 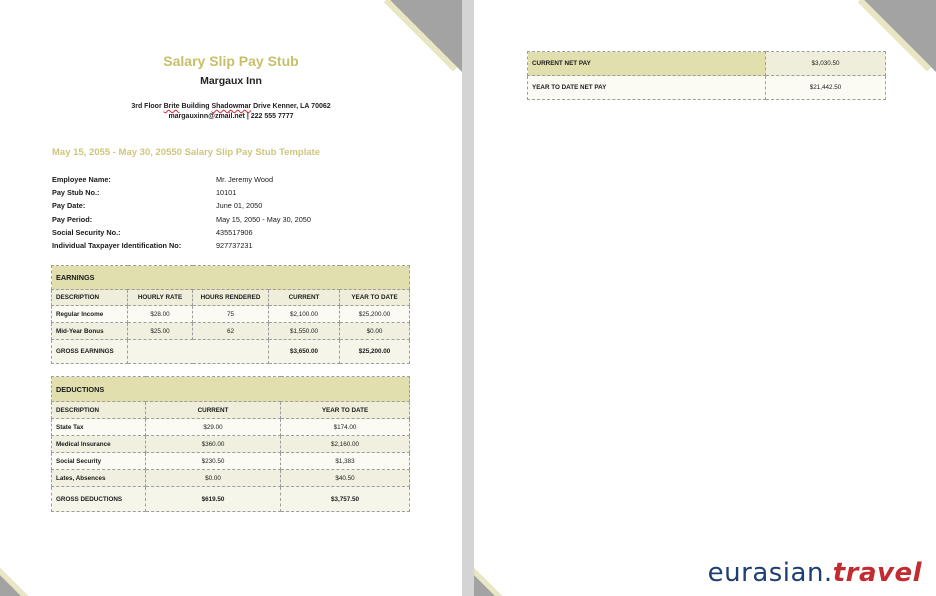 What do you see at coordinates (144, 193) in the screenshot?
I see `info-row: Pay Stub No.: 10101` at bounding box center [144, 193].